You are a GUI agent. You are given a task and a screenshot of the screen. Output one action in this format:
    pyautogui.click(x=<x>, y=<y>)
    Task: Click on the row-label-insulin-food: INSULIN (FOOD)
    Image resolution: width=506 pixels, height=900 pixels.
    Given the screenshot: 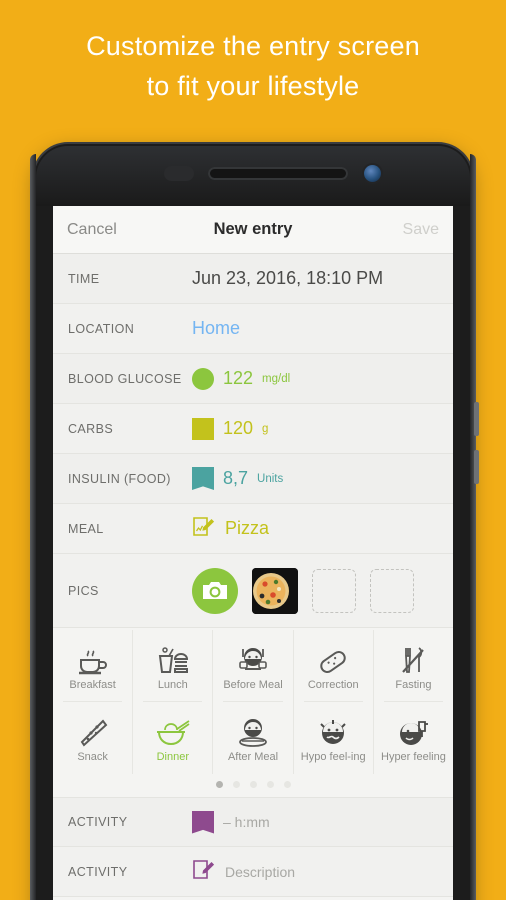 What is the action you would take?
    pyautogui.click(x=119, y=478)
    